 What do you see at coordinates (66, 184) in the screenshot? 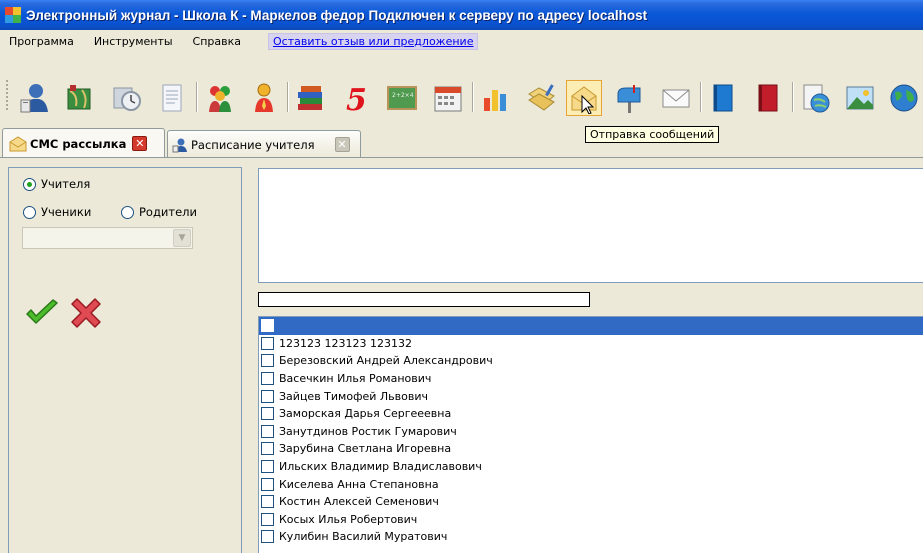
I see `radio-label: Учителя` at bounding box center [66, 184].